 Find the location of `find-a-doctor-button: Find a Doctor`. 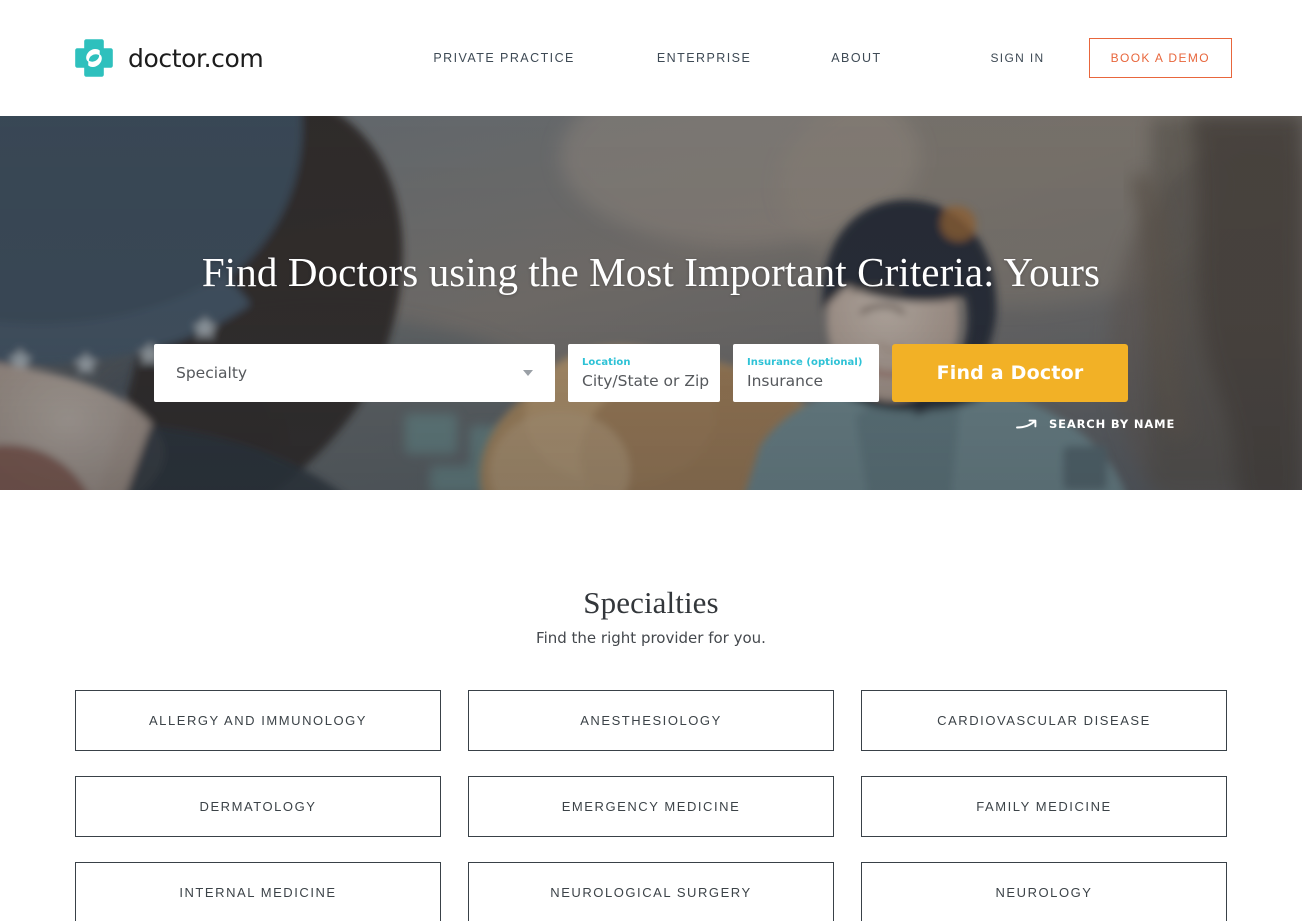

find-a-doctor-button: Find a Doctor is located at coordinates (1010, 373).